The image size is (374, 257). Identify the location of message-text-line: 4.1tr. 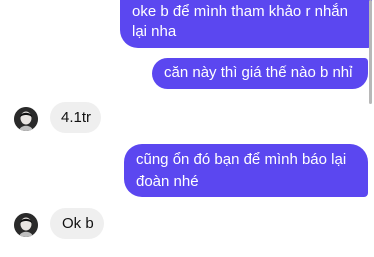
(76, 117).